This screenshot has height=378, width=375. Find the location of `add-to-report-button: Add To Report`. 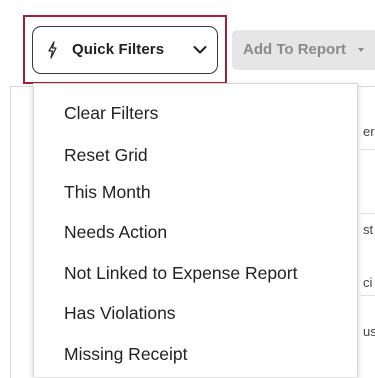

add-to-report-button: Add To Report is located at coordinates (303, 50).